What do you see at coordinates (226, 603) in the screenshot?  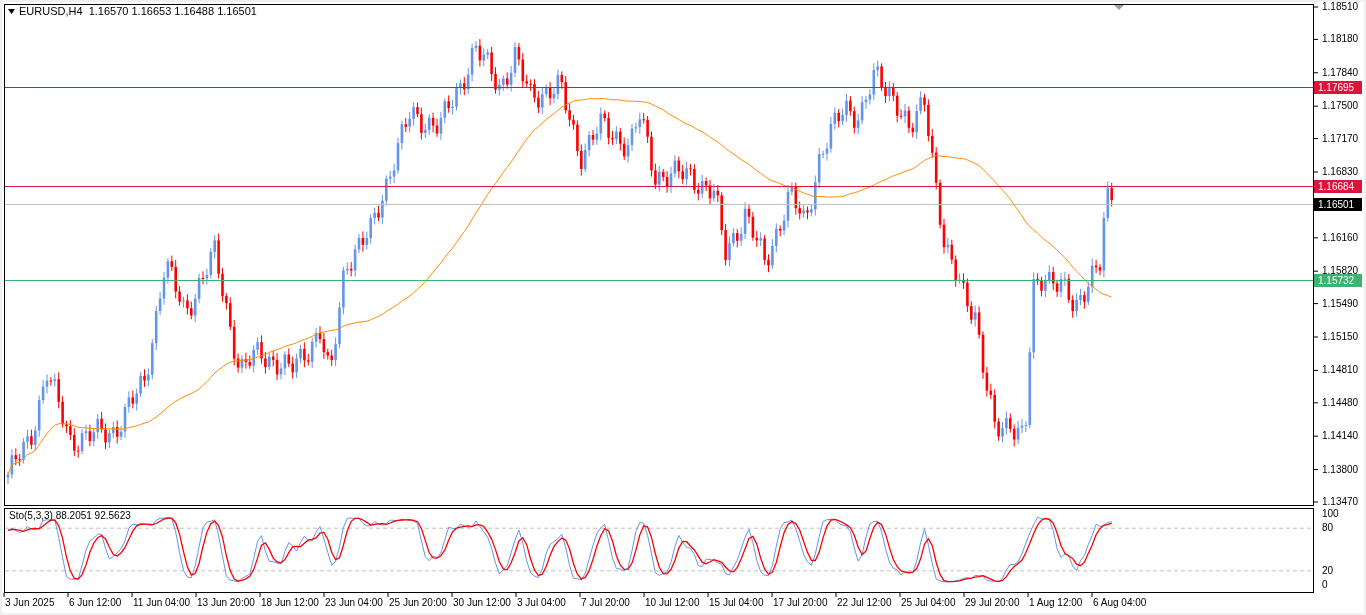 I see `time-label: 13 Jun 20:00` at bounding box center [226, 603].